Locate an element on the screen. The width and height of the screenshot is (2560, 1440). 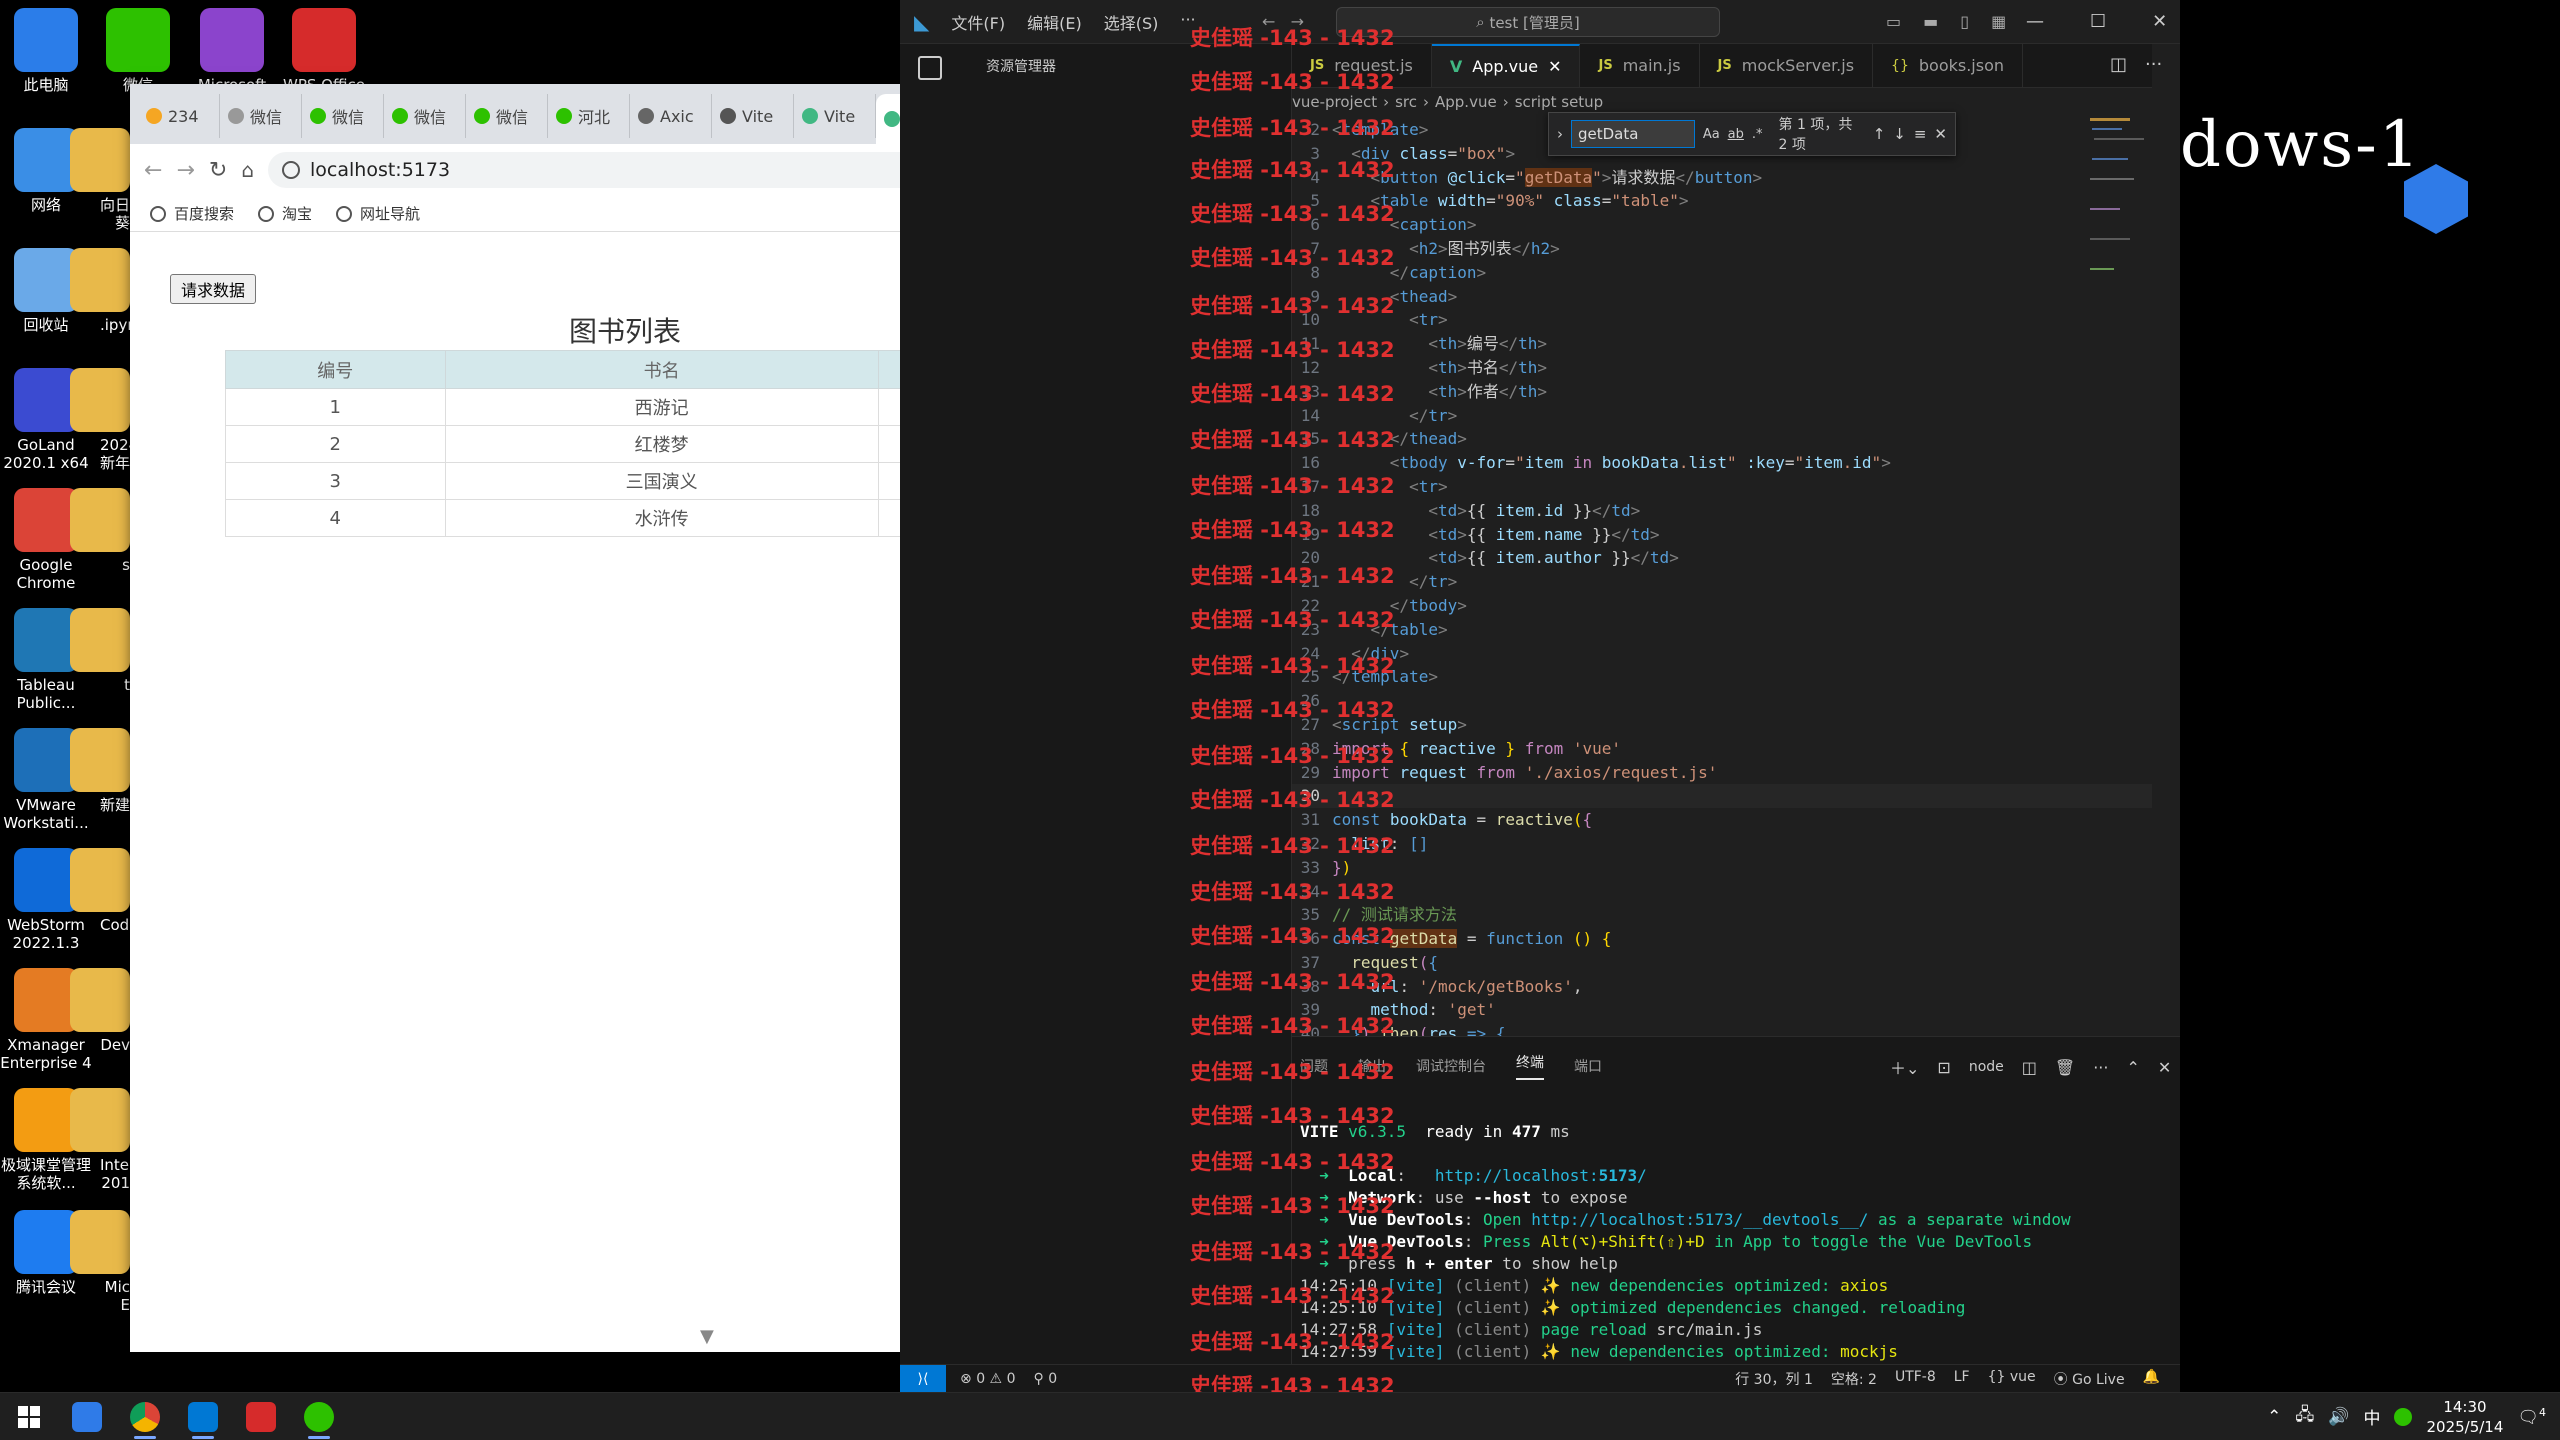
regex-icon: .* is located at coordinates (1757, 134).